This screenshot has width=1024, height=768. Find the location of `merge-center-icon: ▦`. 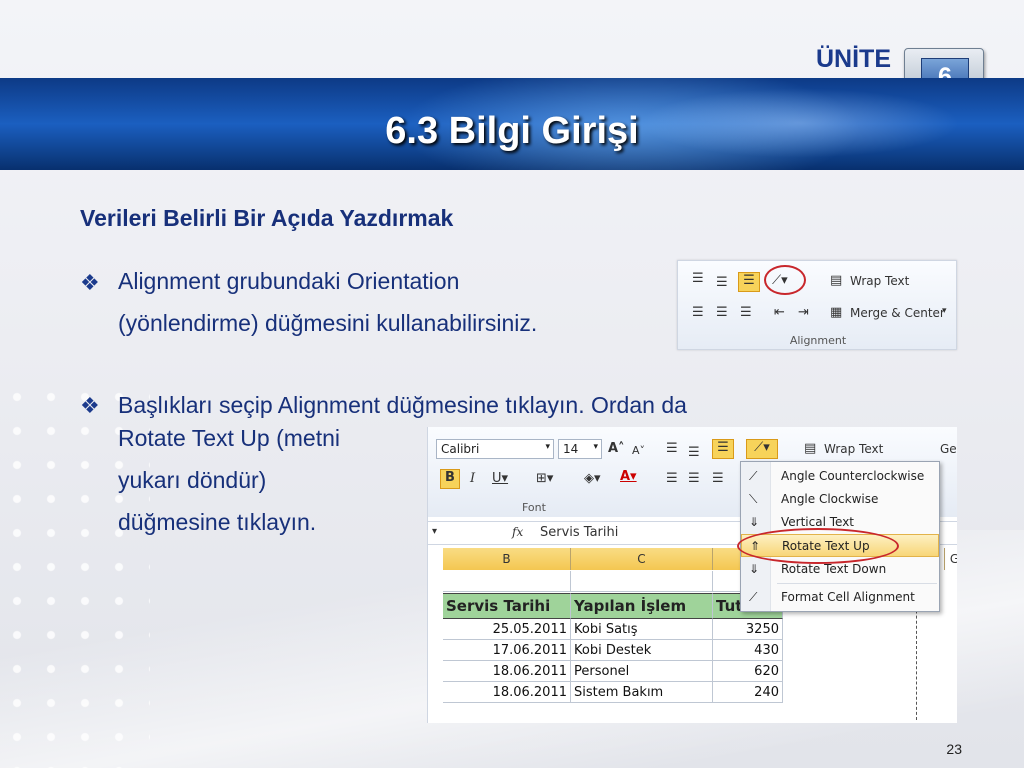

merge-center-icon: ▦ is located at coordinates (836, 313).